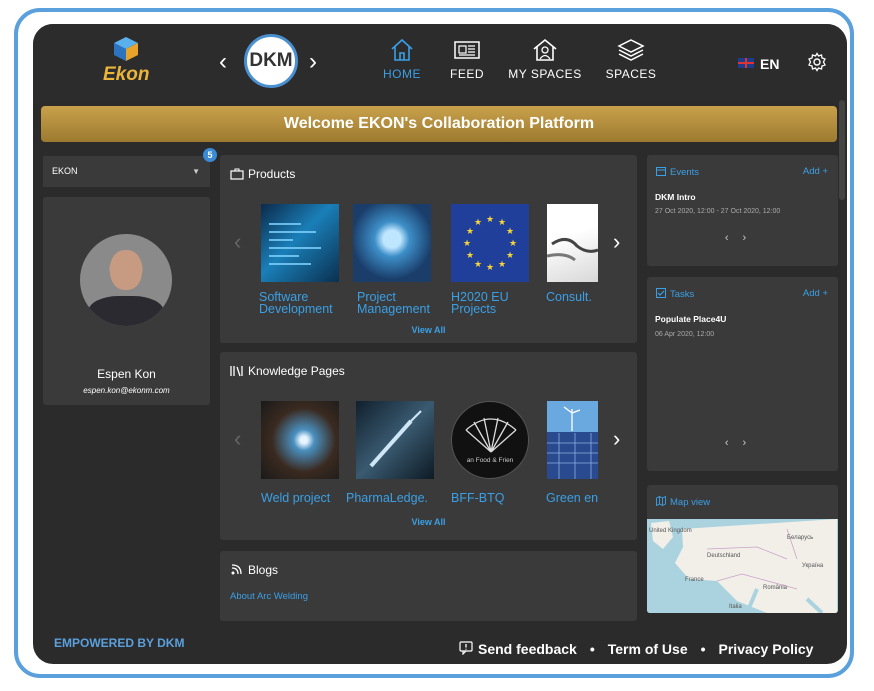  Describe the element at coordinates (545, 49) in the screenshot. I see `my-spaces-icon` at that location.